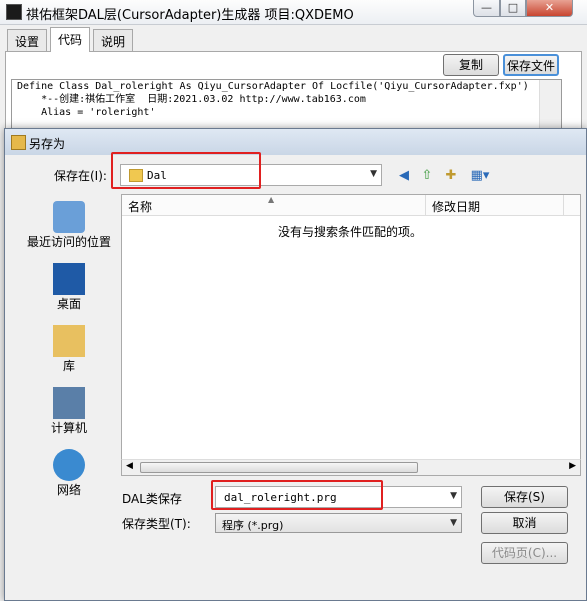  Describe the element at coordinates (486, 8) in the screenshot. I see `minimize-button: —` at that location.